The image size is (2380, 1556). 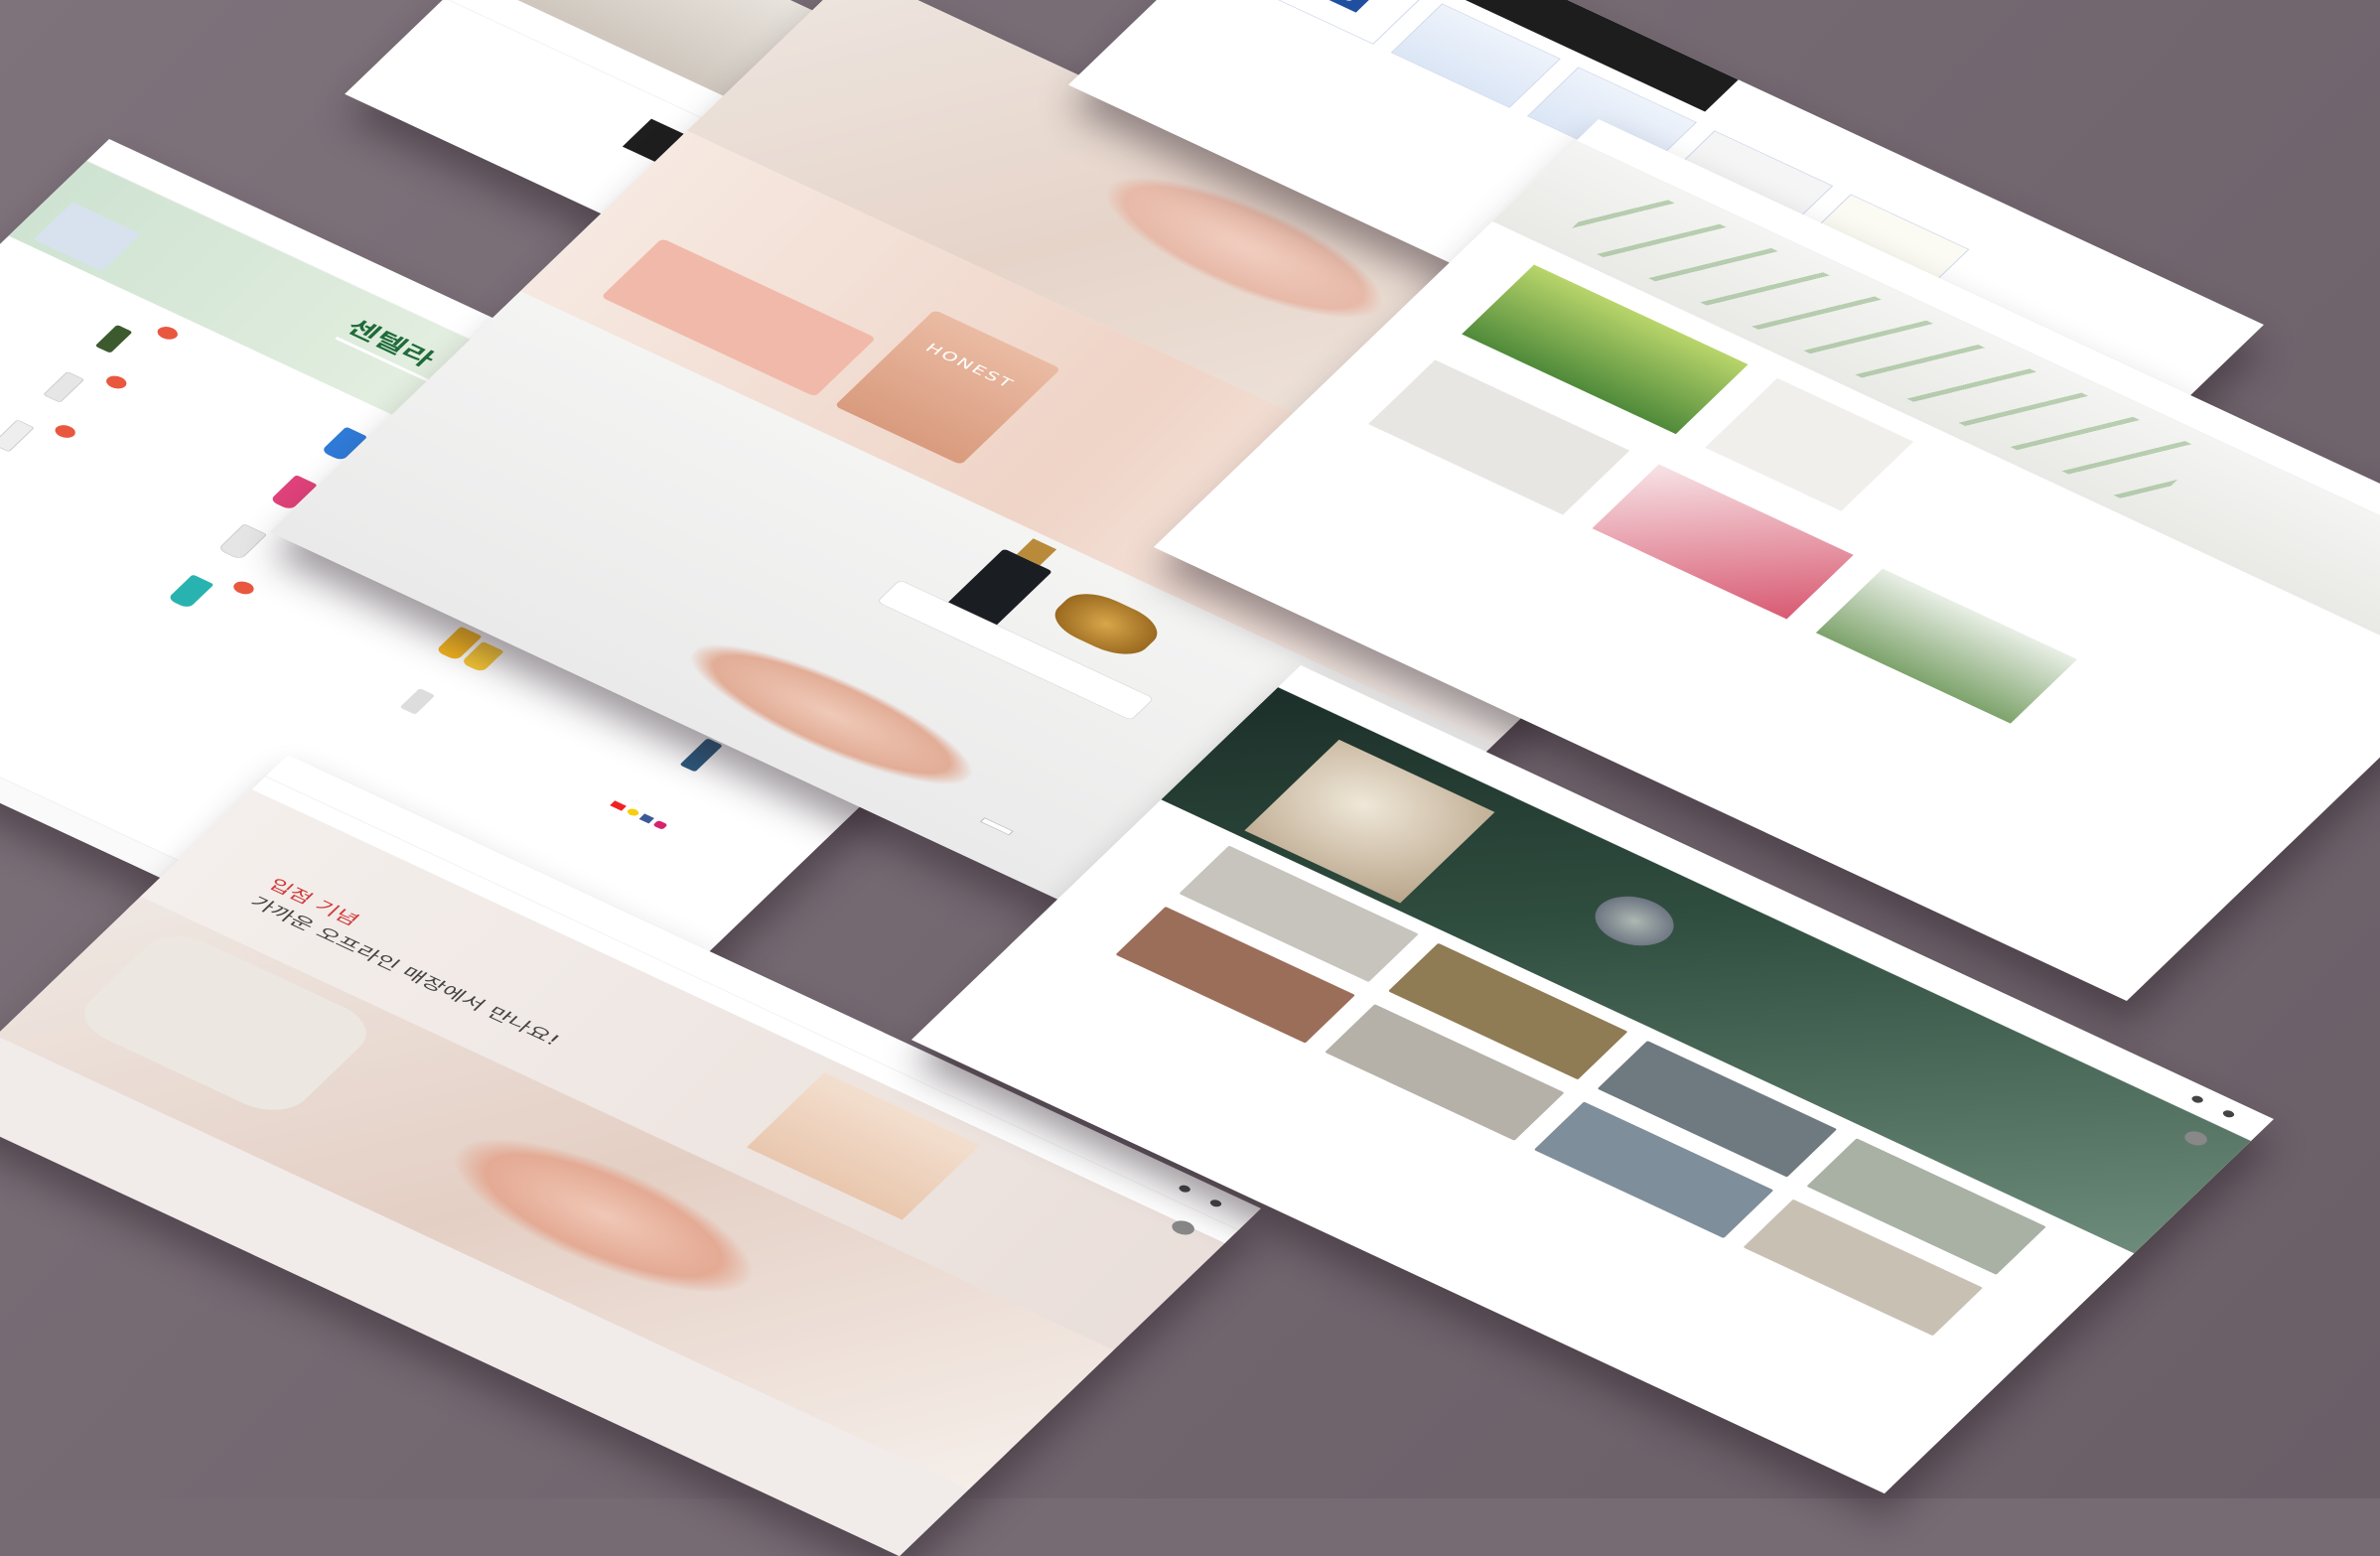 What do you see at coordinates (996, 826) in the screenshot?
I see `more-button` at bounding box center [996, 826].